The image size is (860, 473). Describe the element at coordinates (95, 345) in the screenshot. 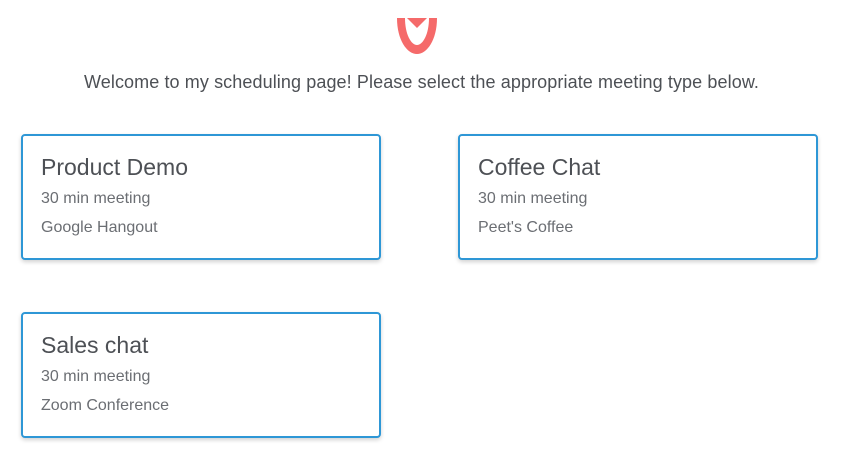

I see `meeting-type-title: Sales chat` at that location.